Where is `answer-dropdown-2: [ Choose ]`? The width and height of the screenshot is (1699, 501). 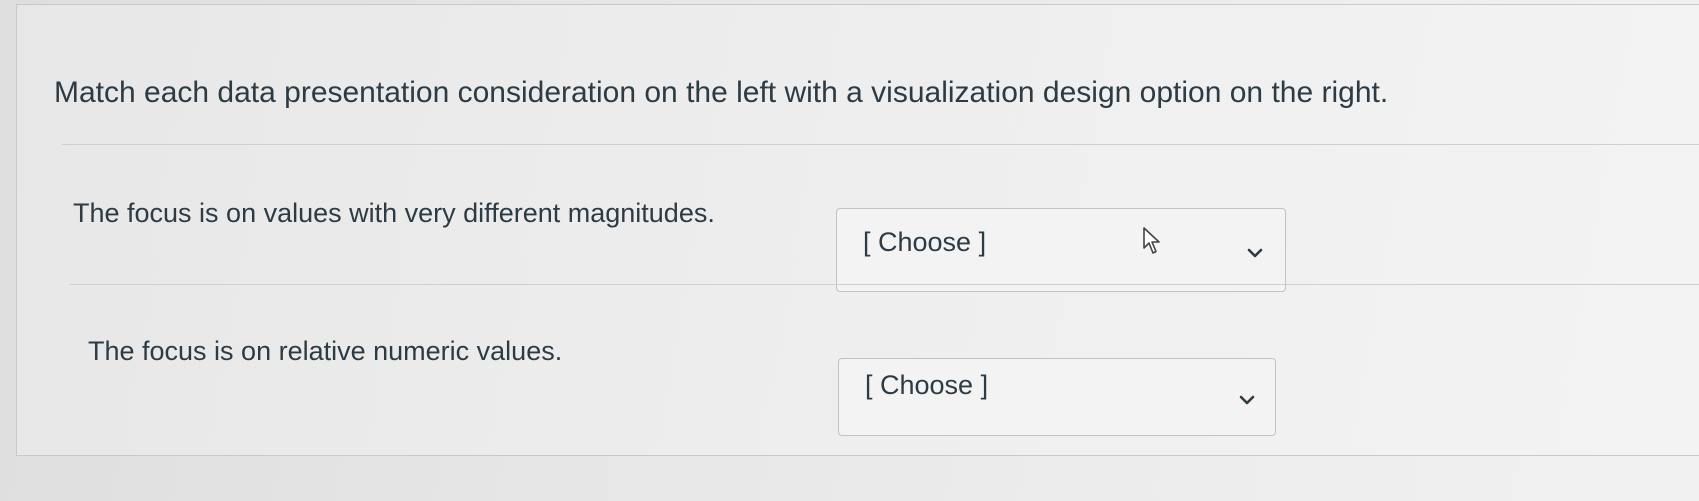
answer-dropdown-2: [ Choose ] is located at coordinates (1057, 397).